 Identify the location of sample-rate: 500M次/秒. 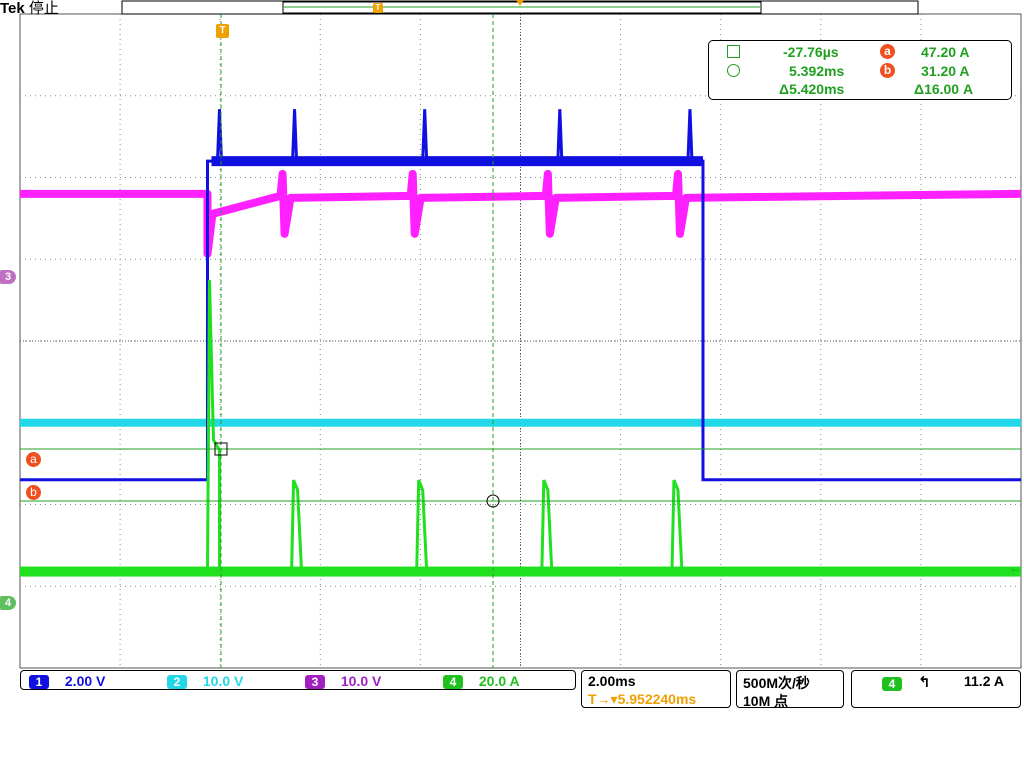
(776, 683).